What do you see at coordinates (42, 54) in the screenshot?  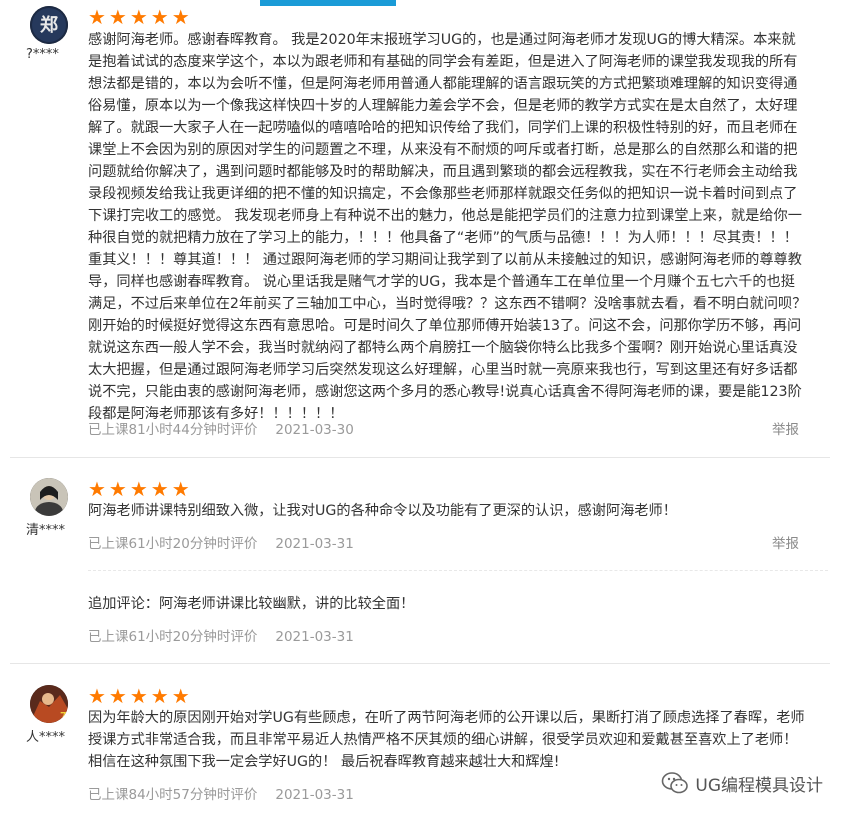 I see `username: ?****` at bounding box center [42, 54].